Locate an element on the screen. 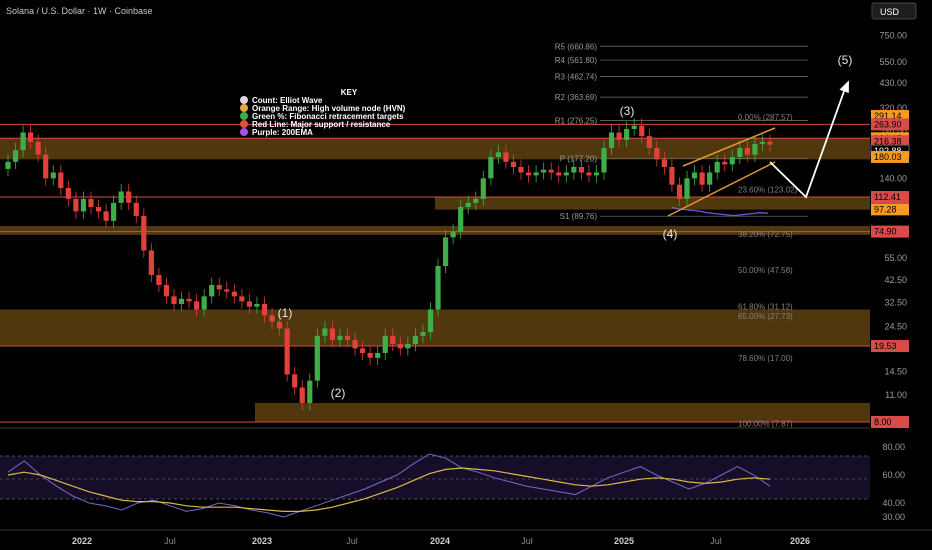  price-tag-label: 8.00 is located at coordinates (883, 422).